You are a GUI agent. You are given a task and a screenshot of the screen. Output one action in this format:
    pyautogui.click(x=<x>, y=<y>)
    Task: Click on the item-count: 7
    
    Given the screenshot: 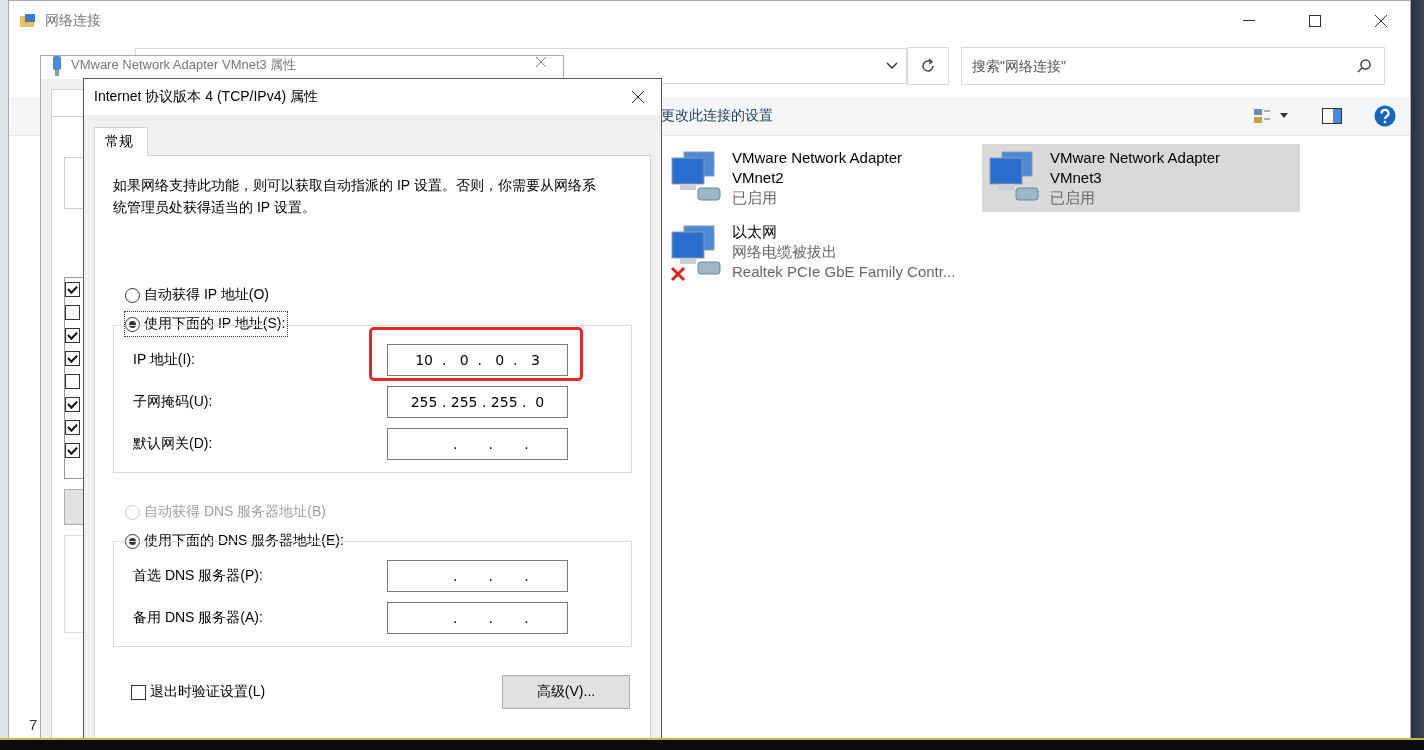 What is the action you would take?
    pyautogui.click(x=33, y=724)
    